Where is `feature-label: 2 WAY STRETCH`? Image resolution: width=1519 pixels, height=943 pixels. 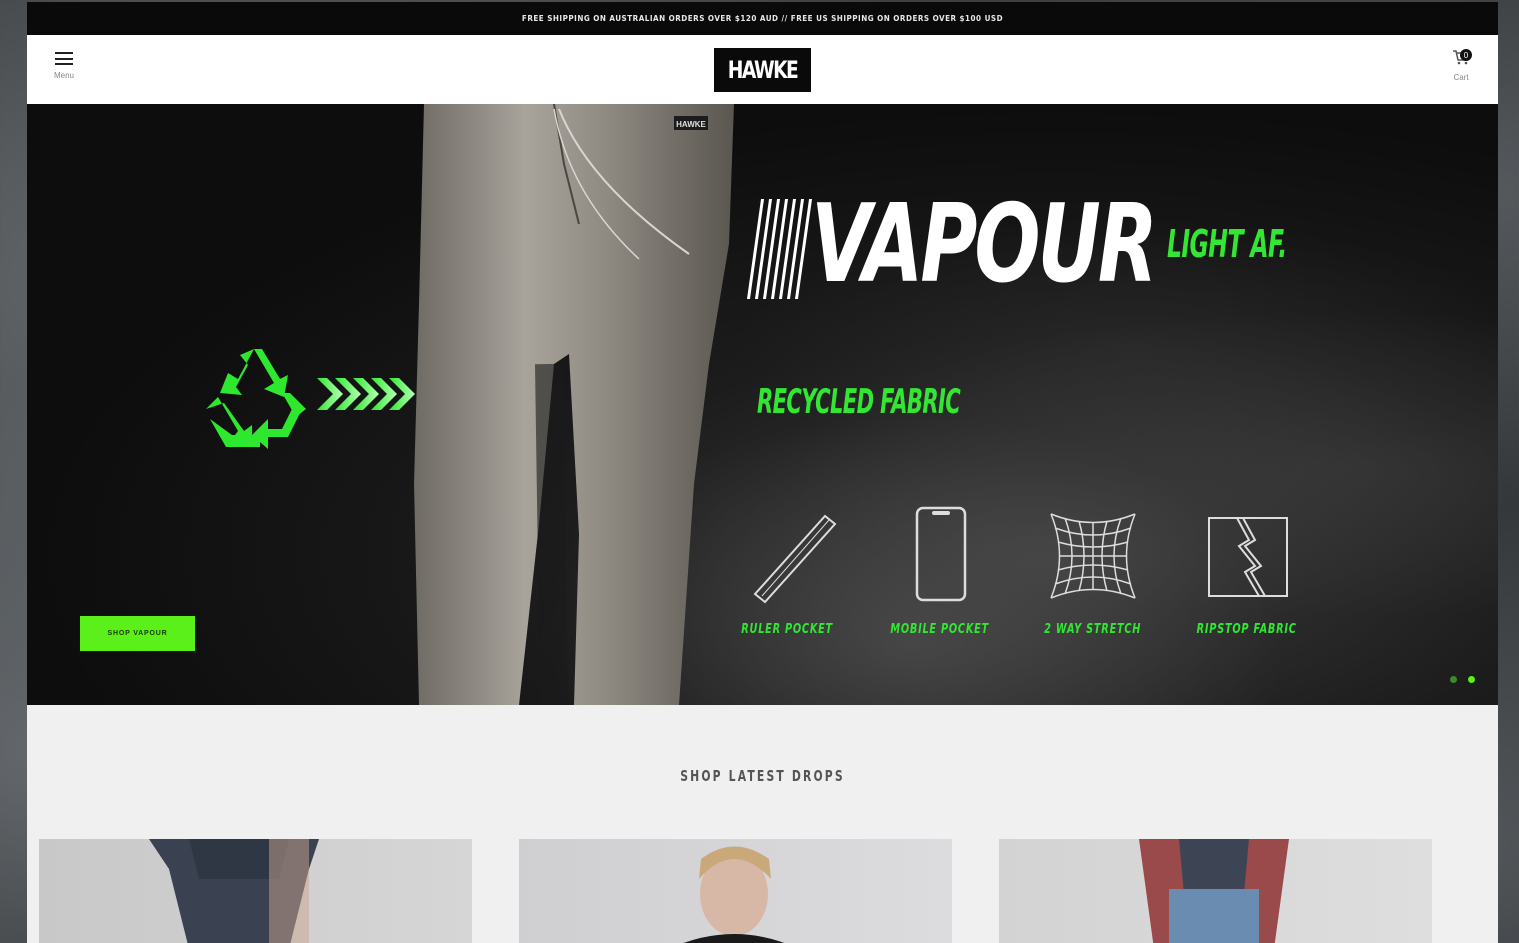
feature-label: 2 WAY STRETCH is located at coordinates (1093, 629).